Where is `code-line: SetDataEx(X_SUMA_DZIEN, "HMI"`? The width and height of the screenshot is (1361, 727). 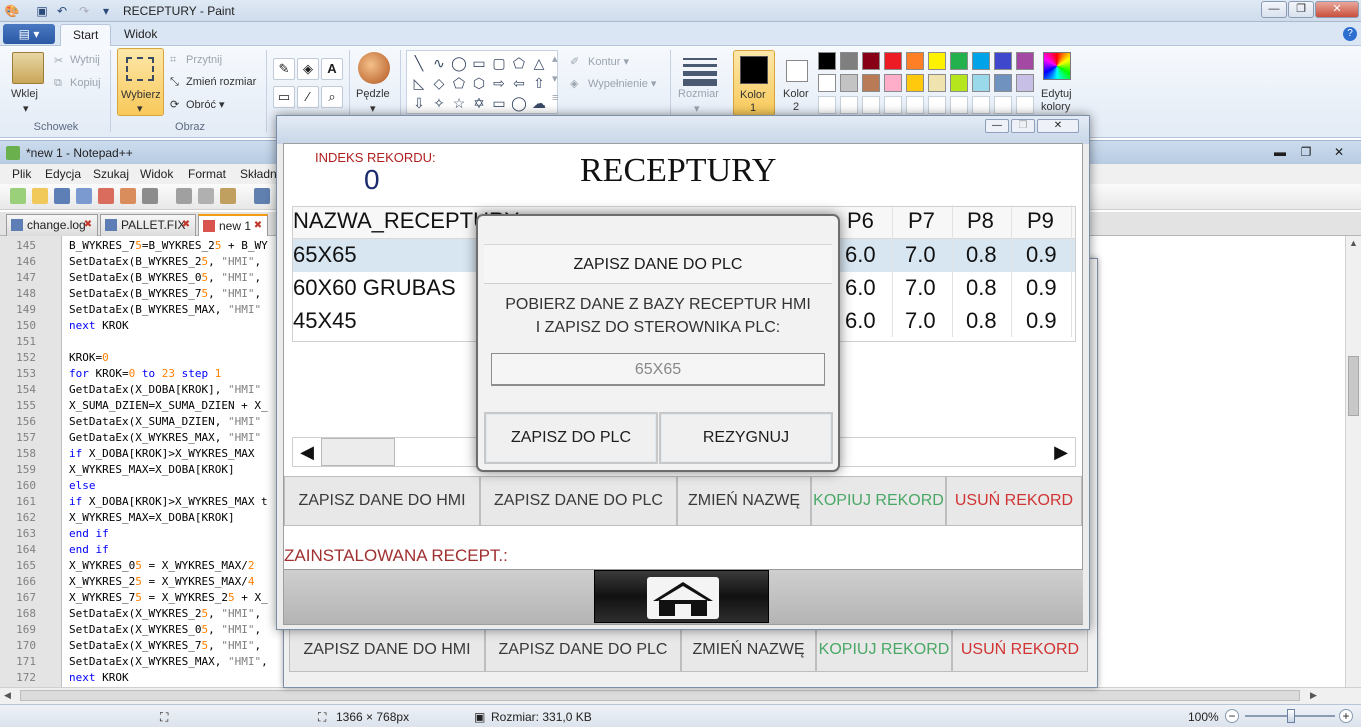 code-line: SetDataEx(X_SUMA_DZIEN, "HMI" is located at coordinates (165, 421).